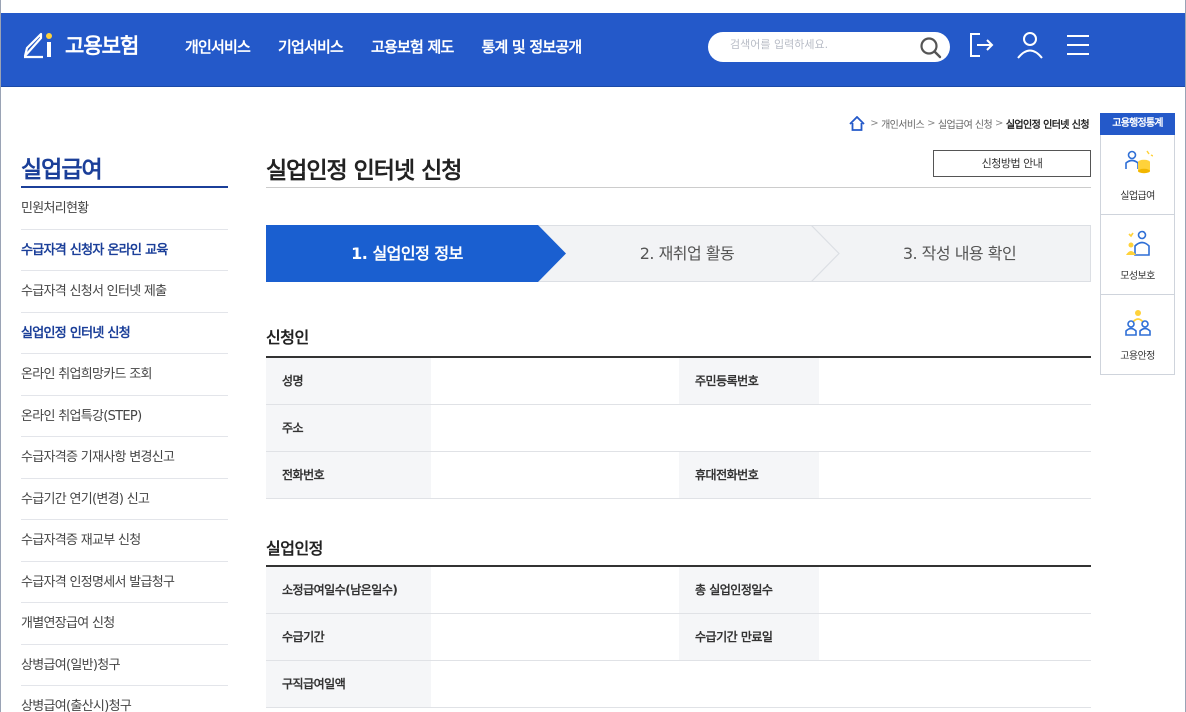 This screenshot has width=1186, height=712. What do you see at coordinates (348, 684) in the screenshot?
I see `label-daily-benefit: 구직급여일액` at bounding box center [348, 684].